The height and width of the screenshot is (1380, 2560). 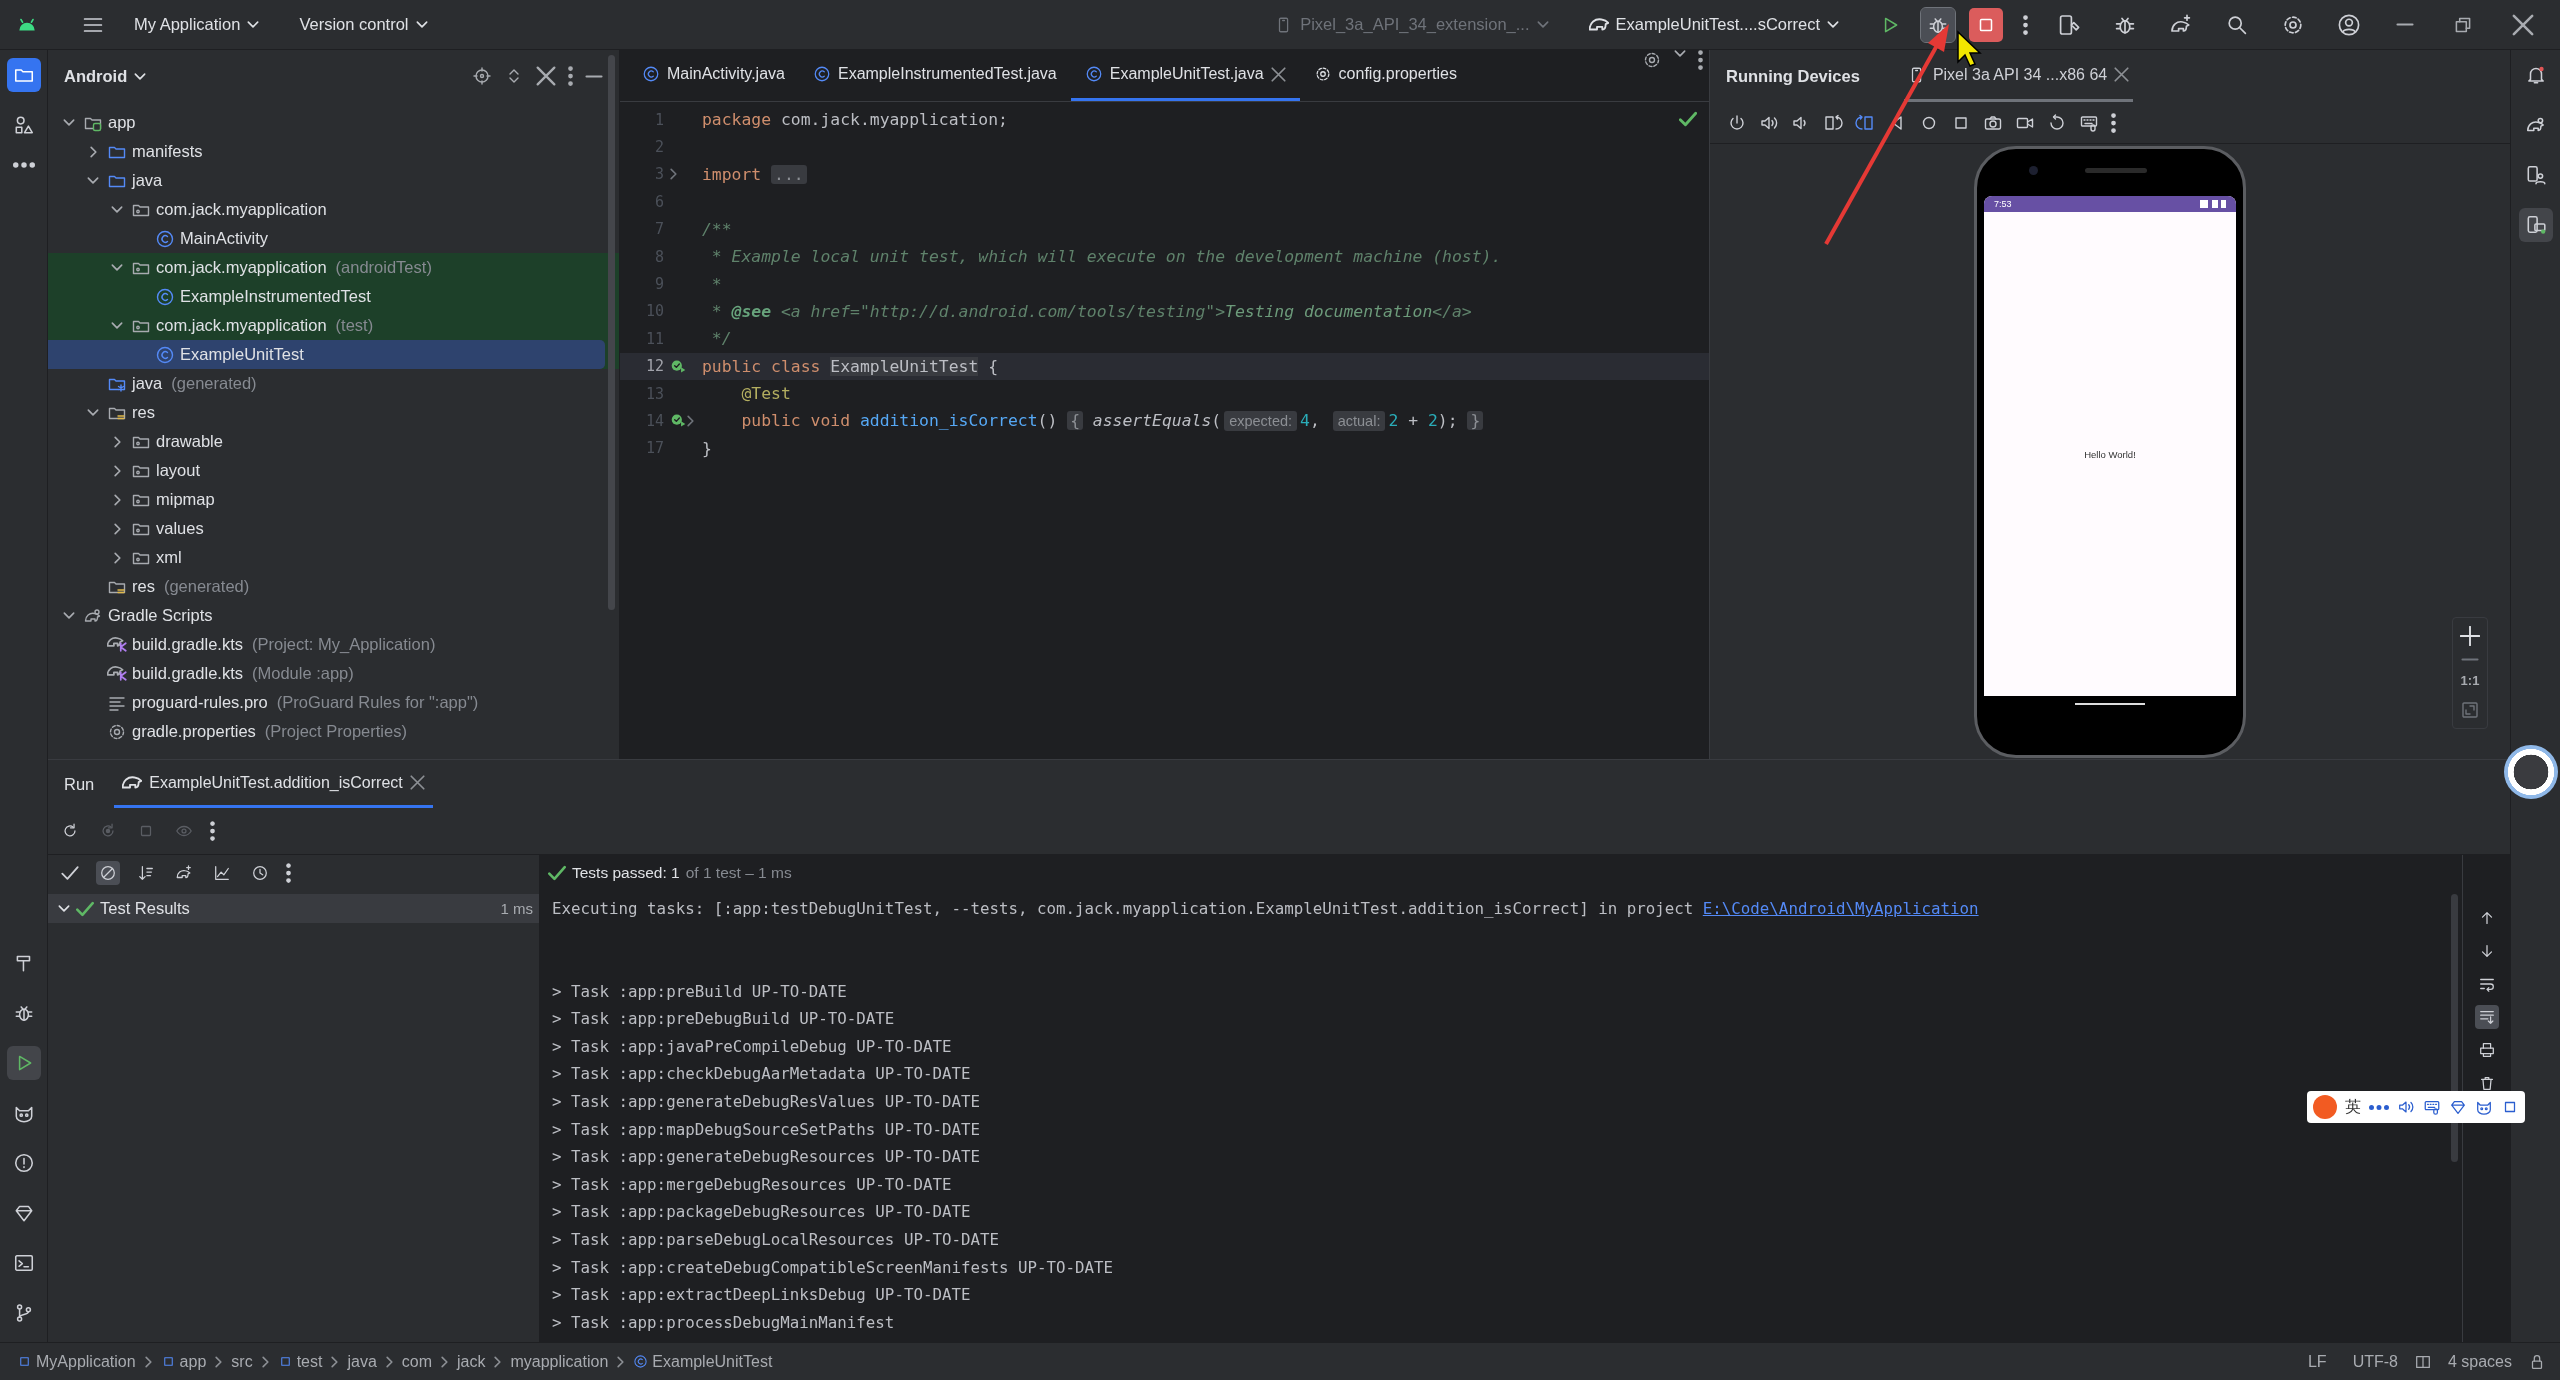 I want to click on account-icon, so click(x=2349, y=24).